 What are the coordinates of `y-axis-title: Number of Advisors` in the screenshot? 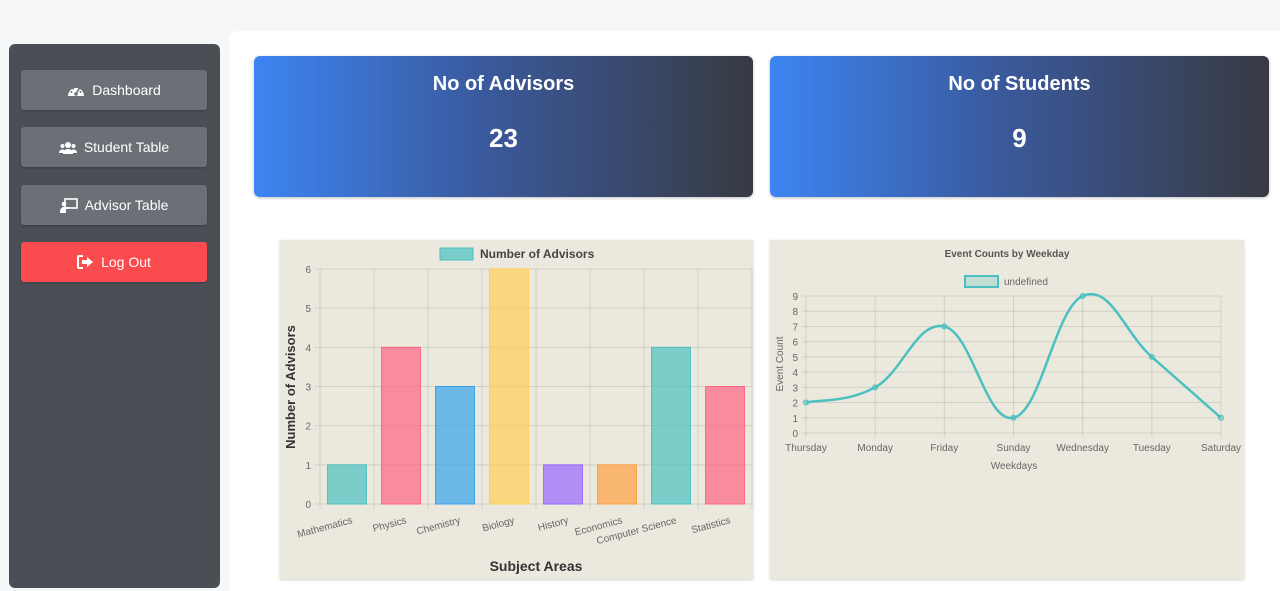 It's located at (290, 387).